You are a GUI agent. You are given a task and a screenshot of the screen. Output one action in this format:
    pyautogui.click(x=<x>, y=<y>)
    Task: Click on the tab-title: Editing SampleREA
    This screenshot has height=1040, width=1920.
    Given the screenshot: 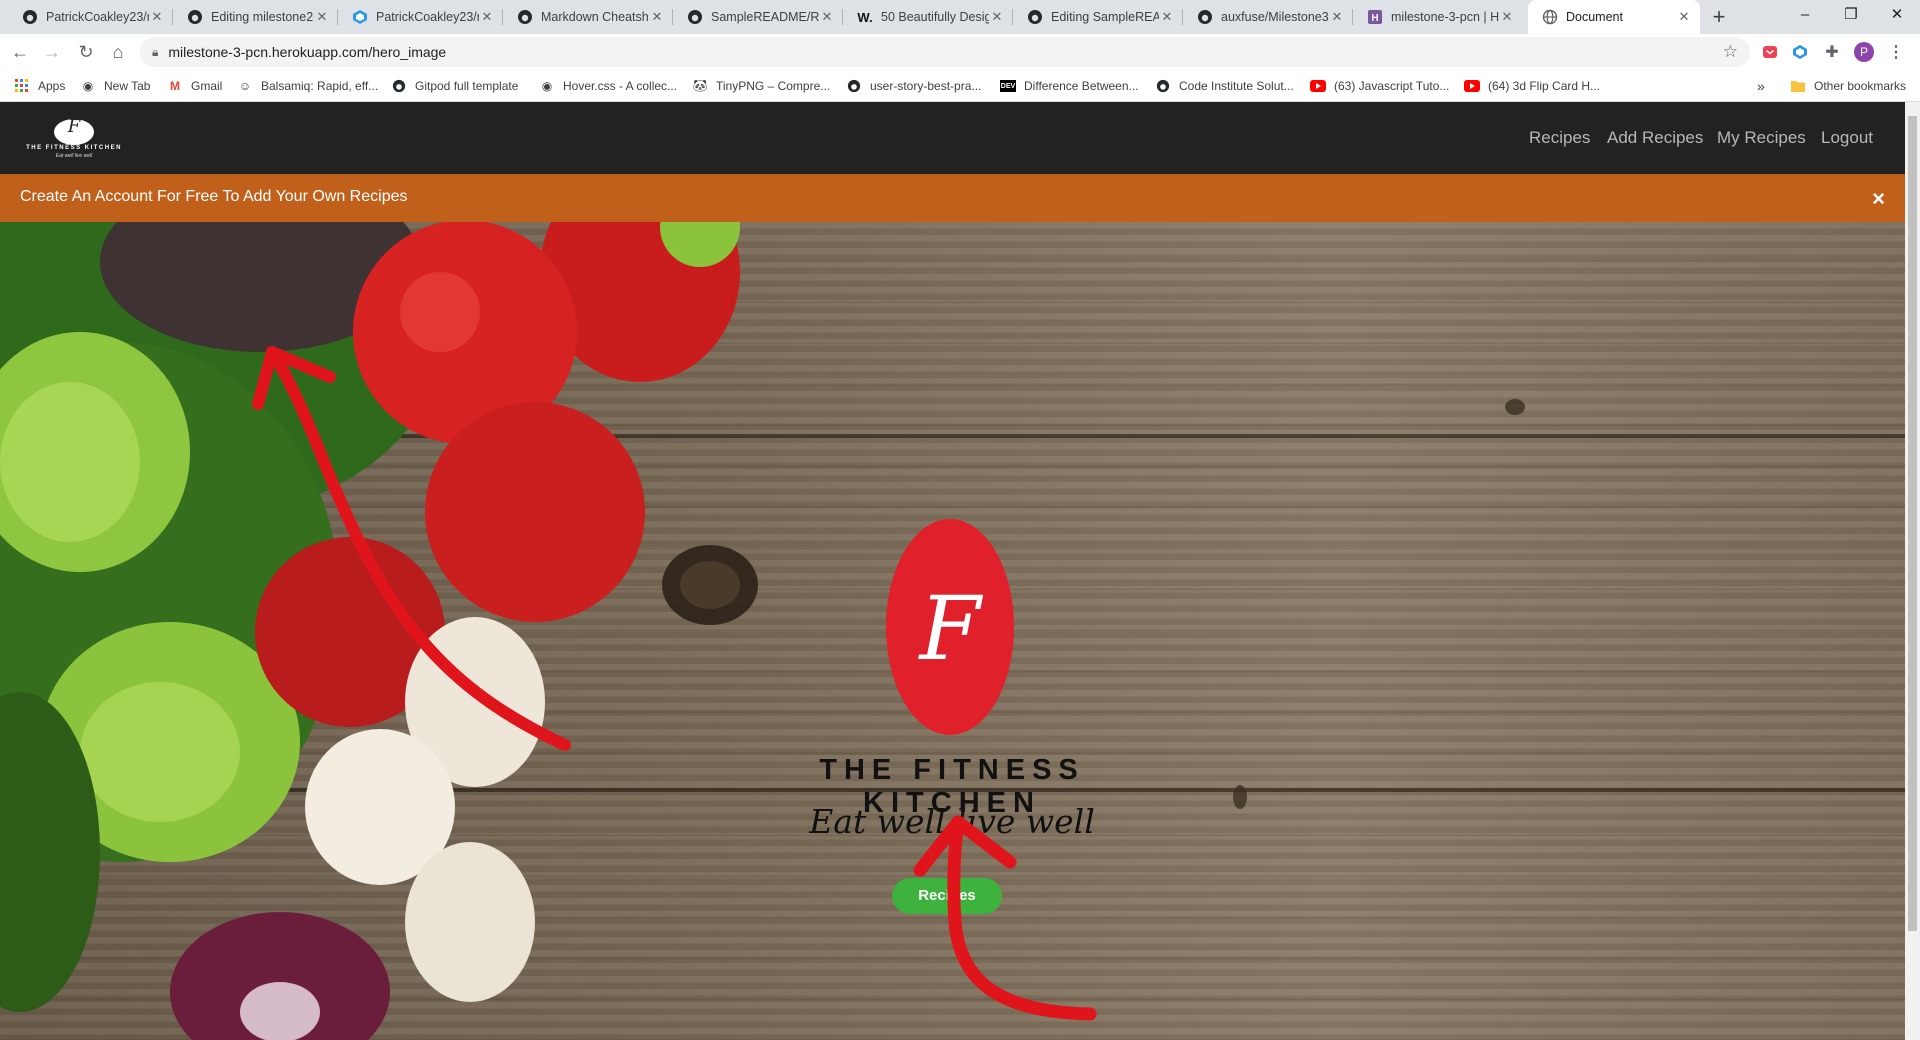 What is the action you would take?
    pyautogui.click(x=1105, y=17)
    